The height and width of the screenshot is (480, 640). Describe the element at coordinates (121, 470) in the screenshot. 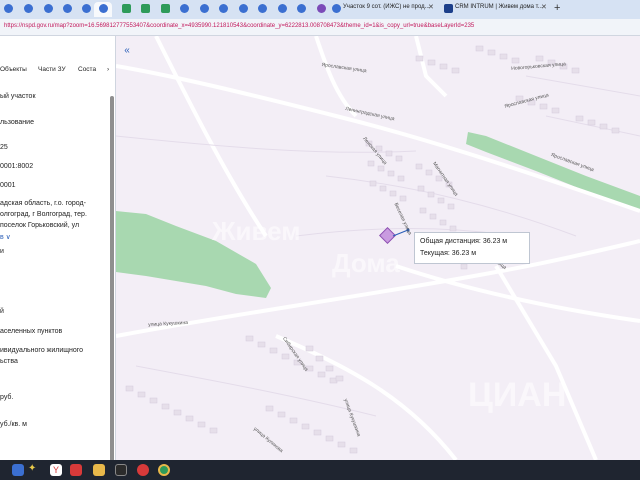

I see `terminal-icon` at that location.